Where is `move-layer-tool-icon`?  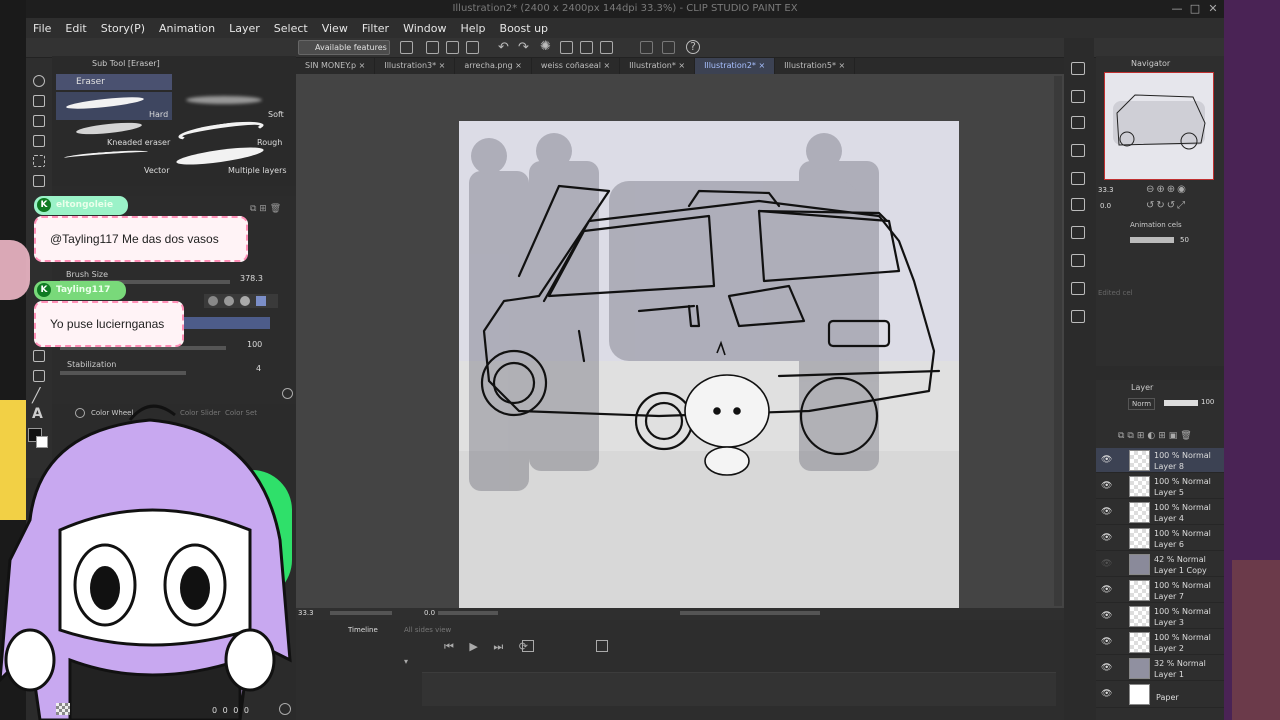 move-layer-tool-icon is located at coordinates (39, 141).